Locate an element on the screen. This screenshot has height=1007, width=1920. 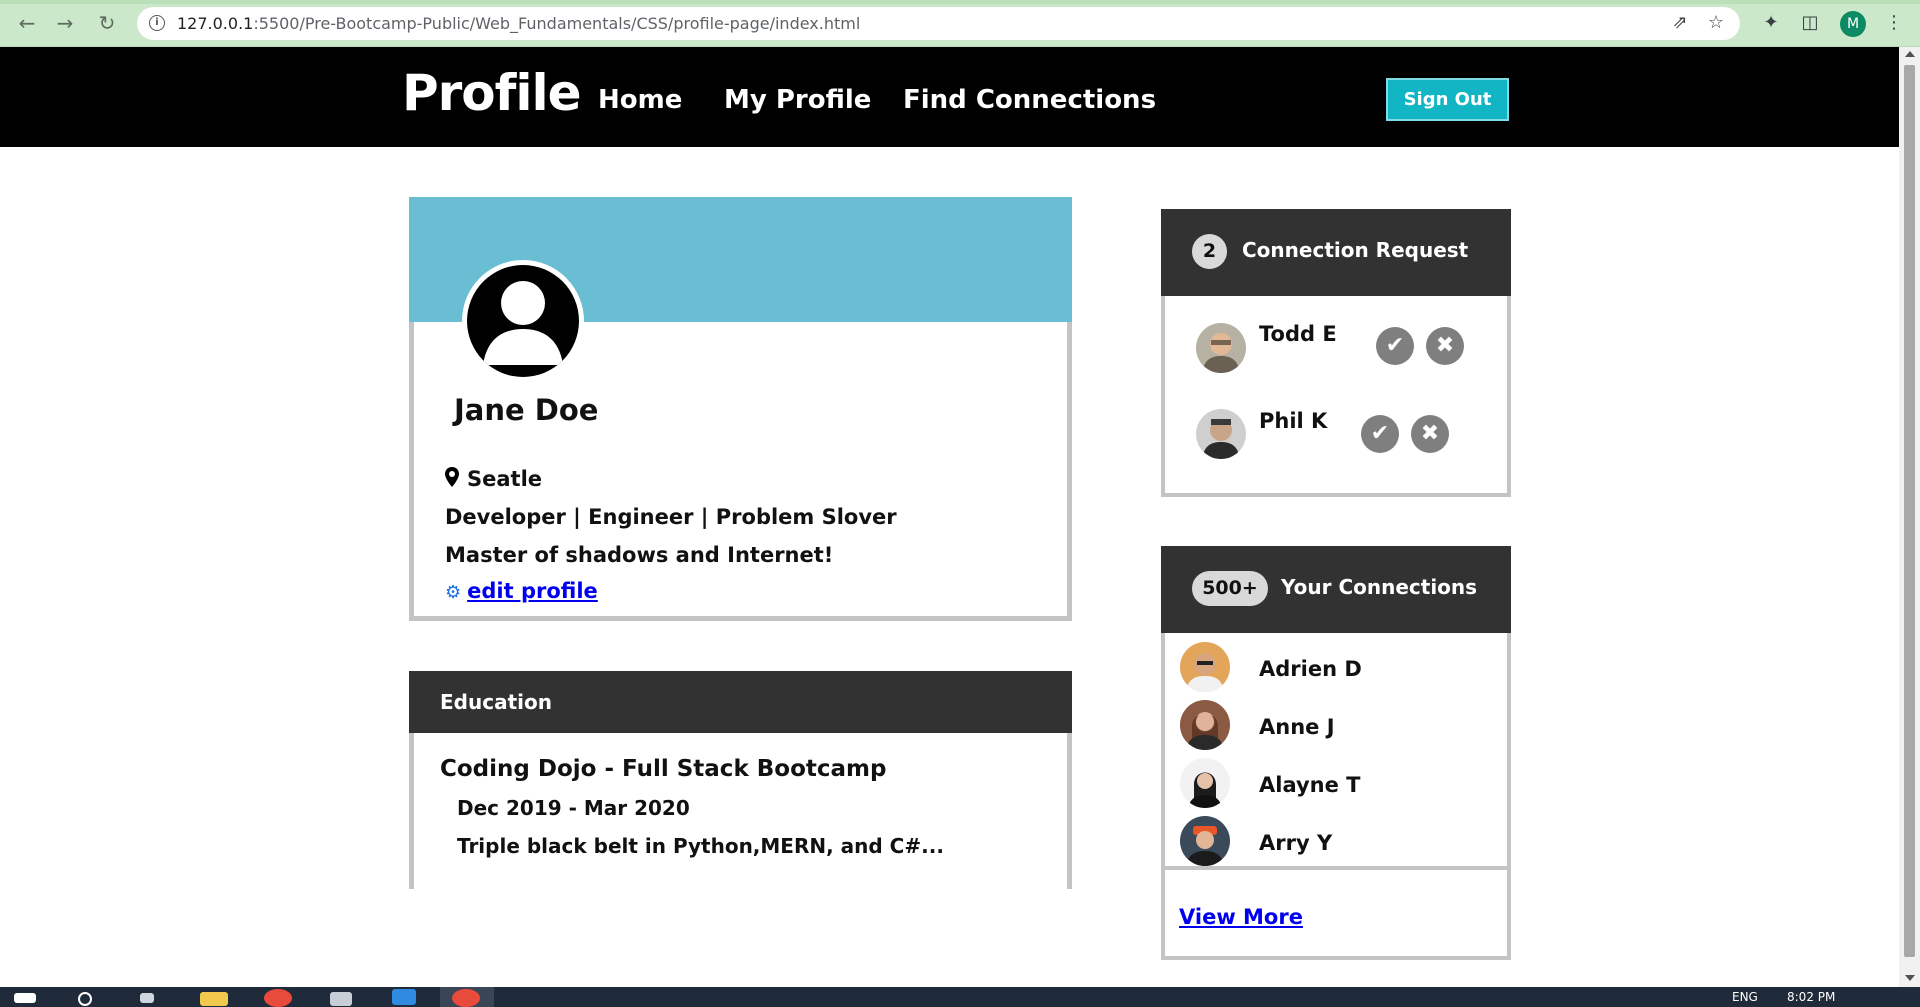
view-more-row: View More is located at coordinates (1241, 917).